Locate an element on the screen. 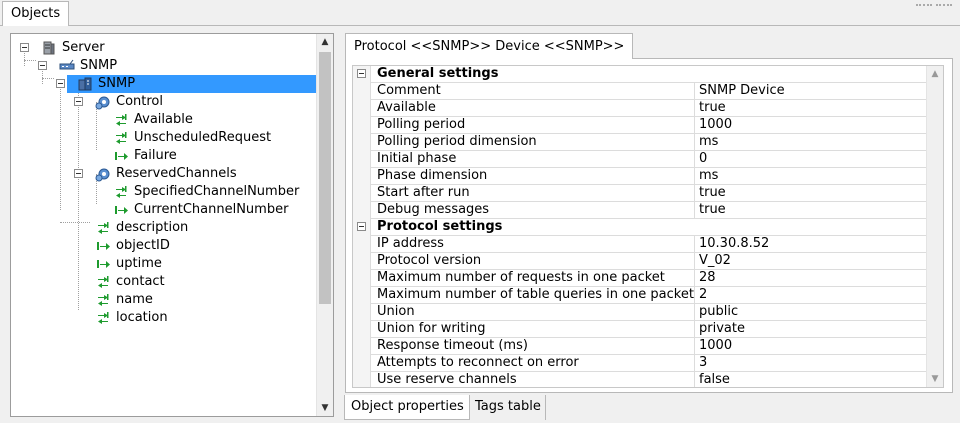 This screenshot has width=960, height=423. section-protocol-settings: Protocol settings is located at coordinates (640, 227).